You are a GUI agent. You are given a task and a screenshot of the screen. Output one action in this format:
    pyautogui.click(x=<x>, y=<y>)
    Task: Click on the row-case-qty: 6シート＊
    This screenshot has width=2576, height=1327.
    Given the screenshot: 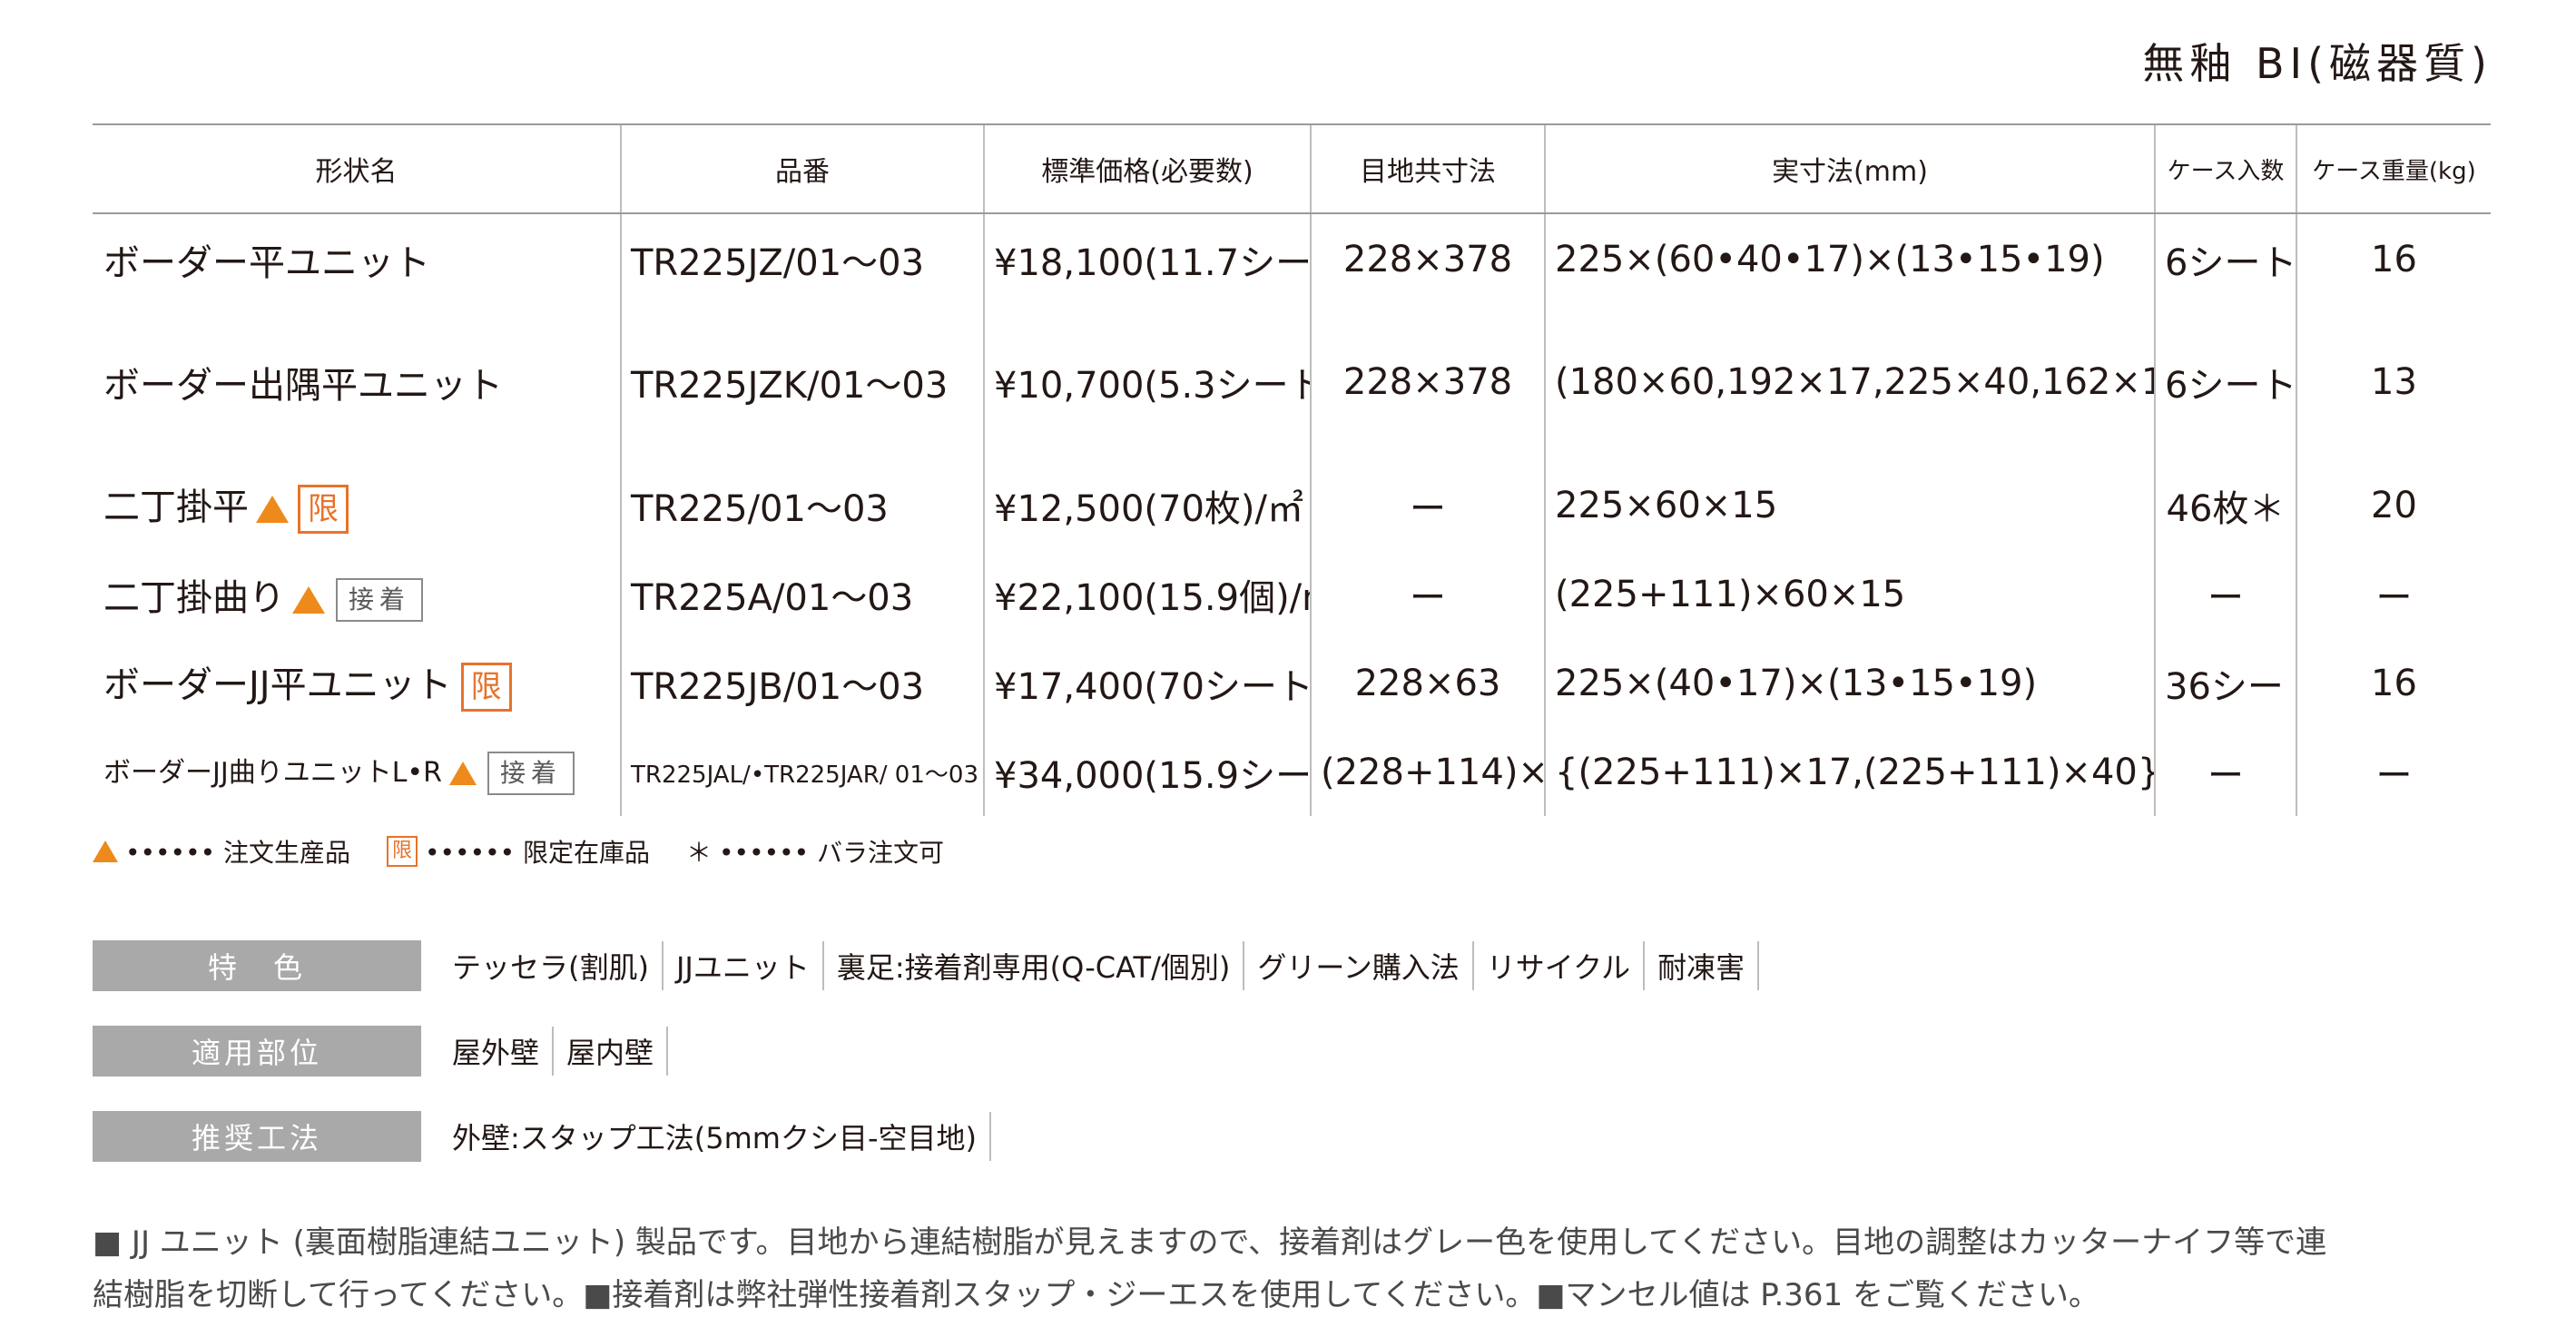 What is the action you would take?
    pyautogui.click(x=2225, y=382)
    